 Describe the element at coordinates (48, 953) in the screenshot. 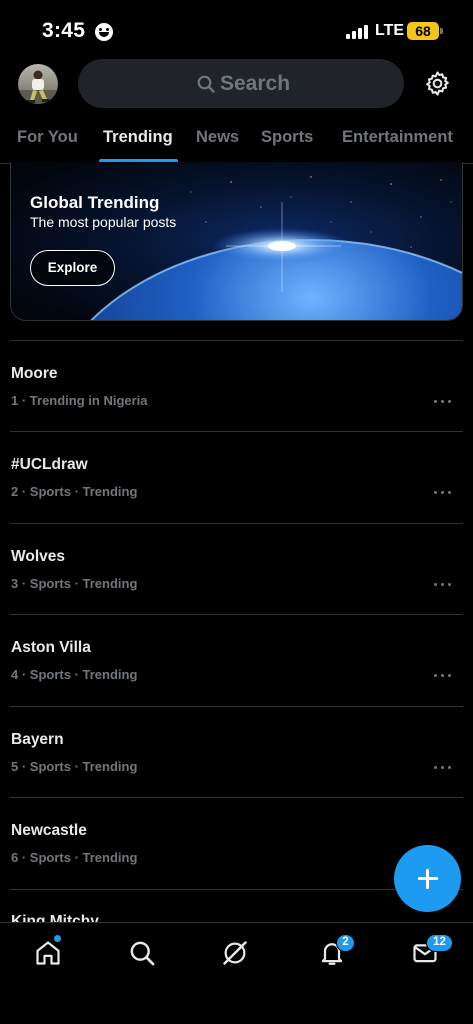

I see `home-icon` at that location.